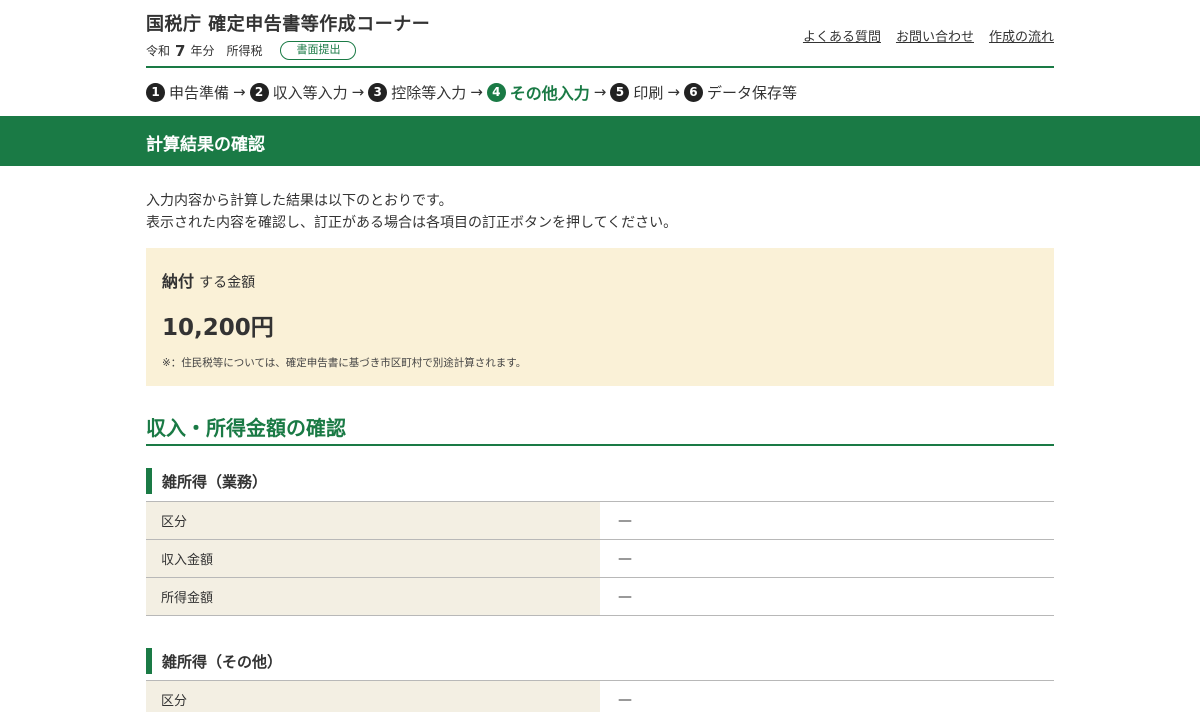 This screenshot has height=712, width=1200. I want to click on step-label: データ保存等, so click(751, 92).